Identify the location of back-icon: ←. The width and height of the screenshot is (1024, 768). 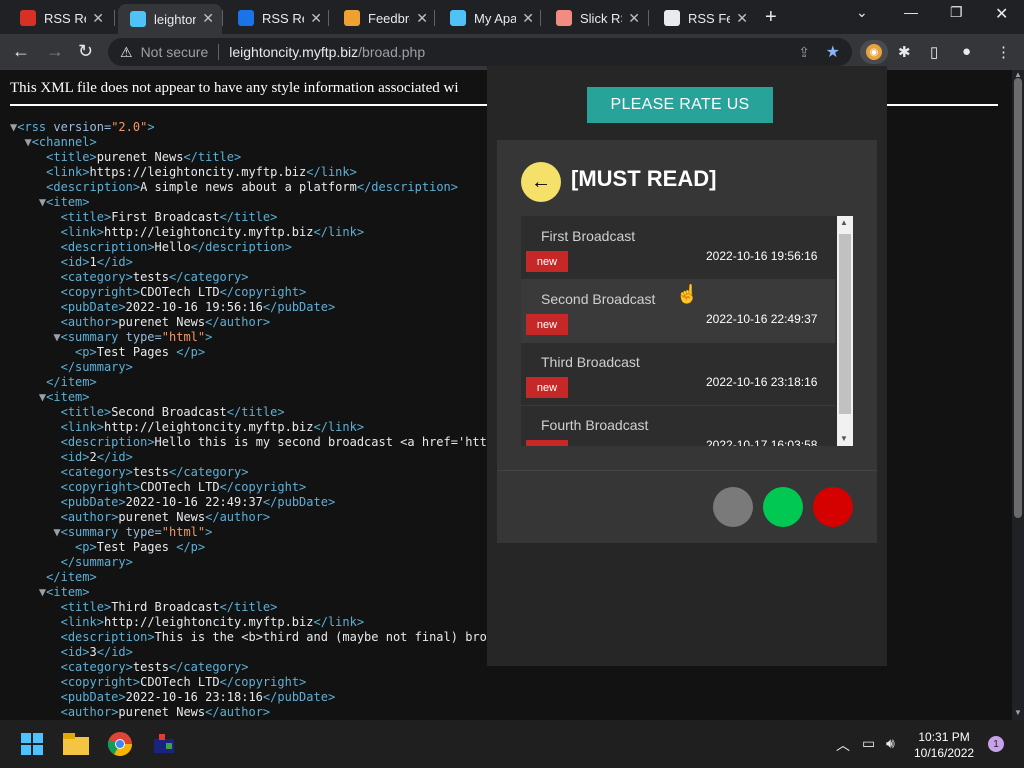
(21, 51).